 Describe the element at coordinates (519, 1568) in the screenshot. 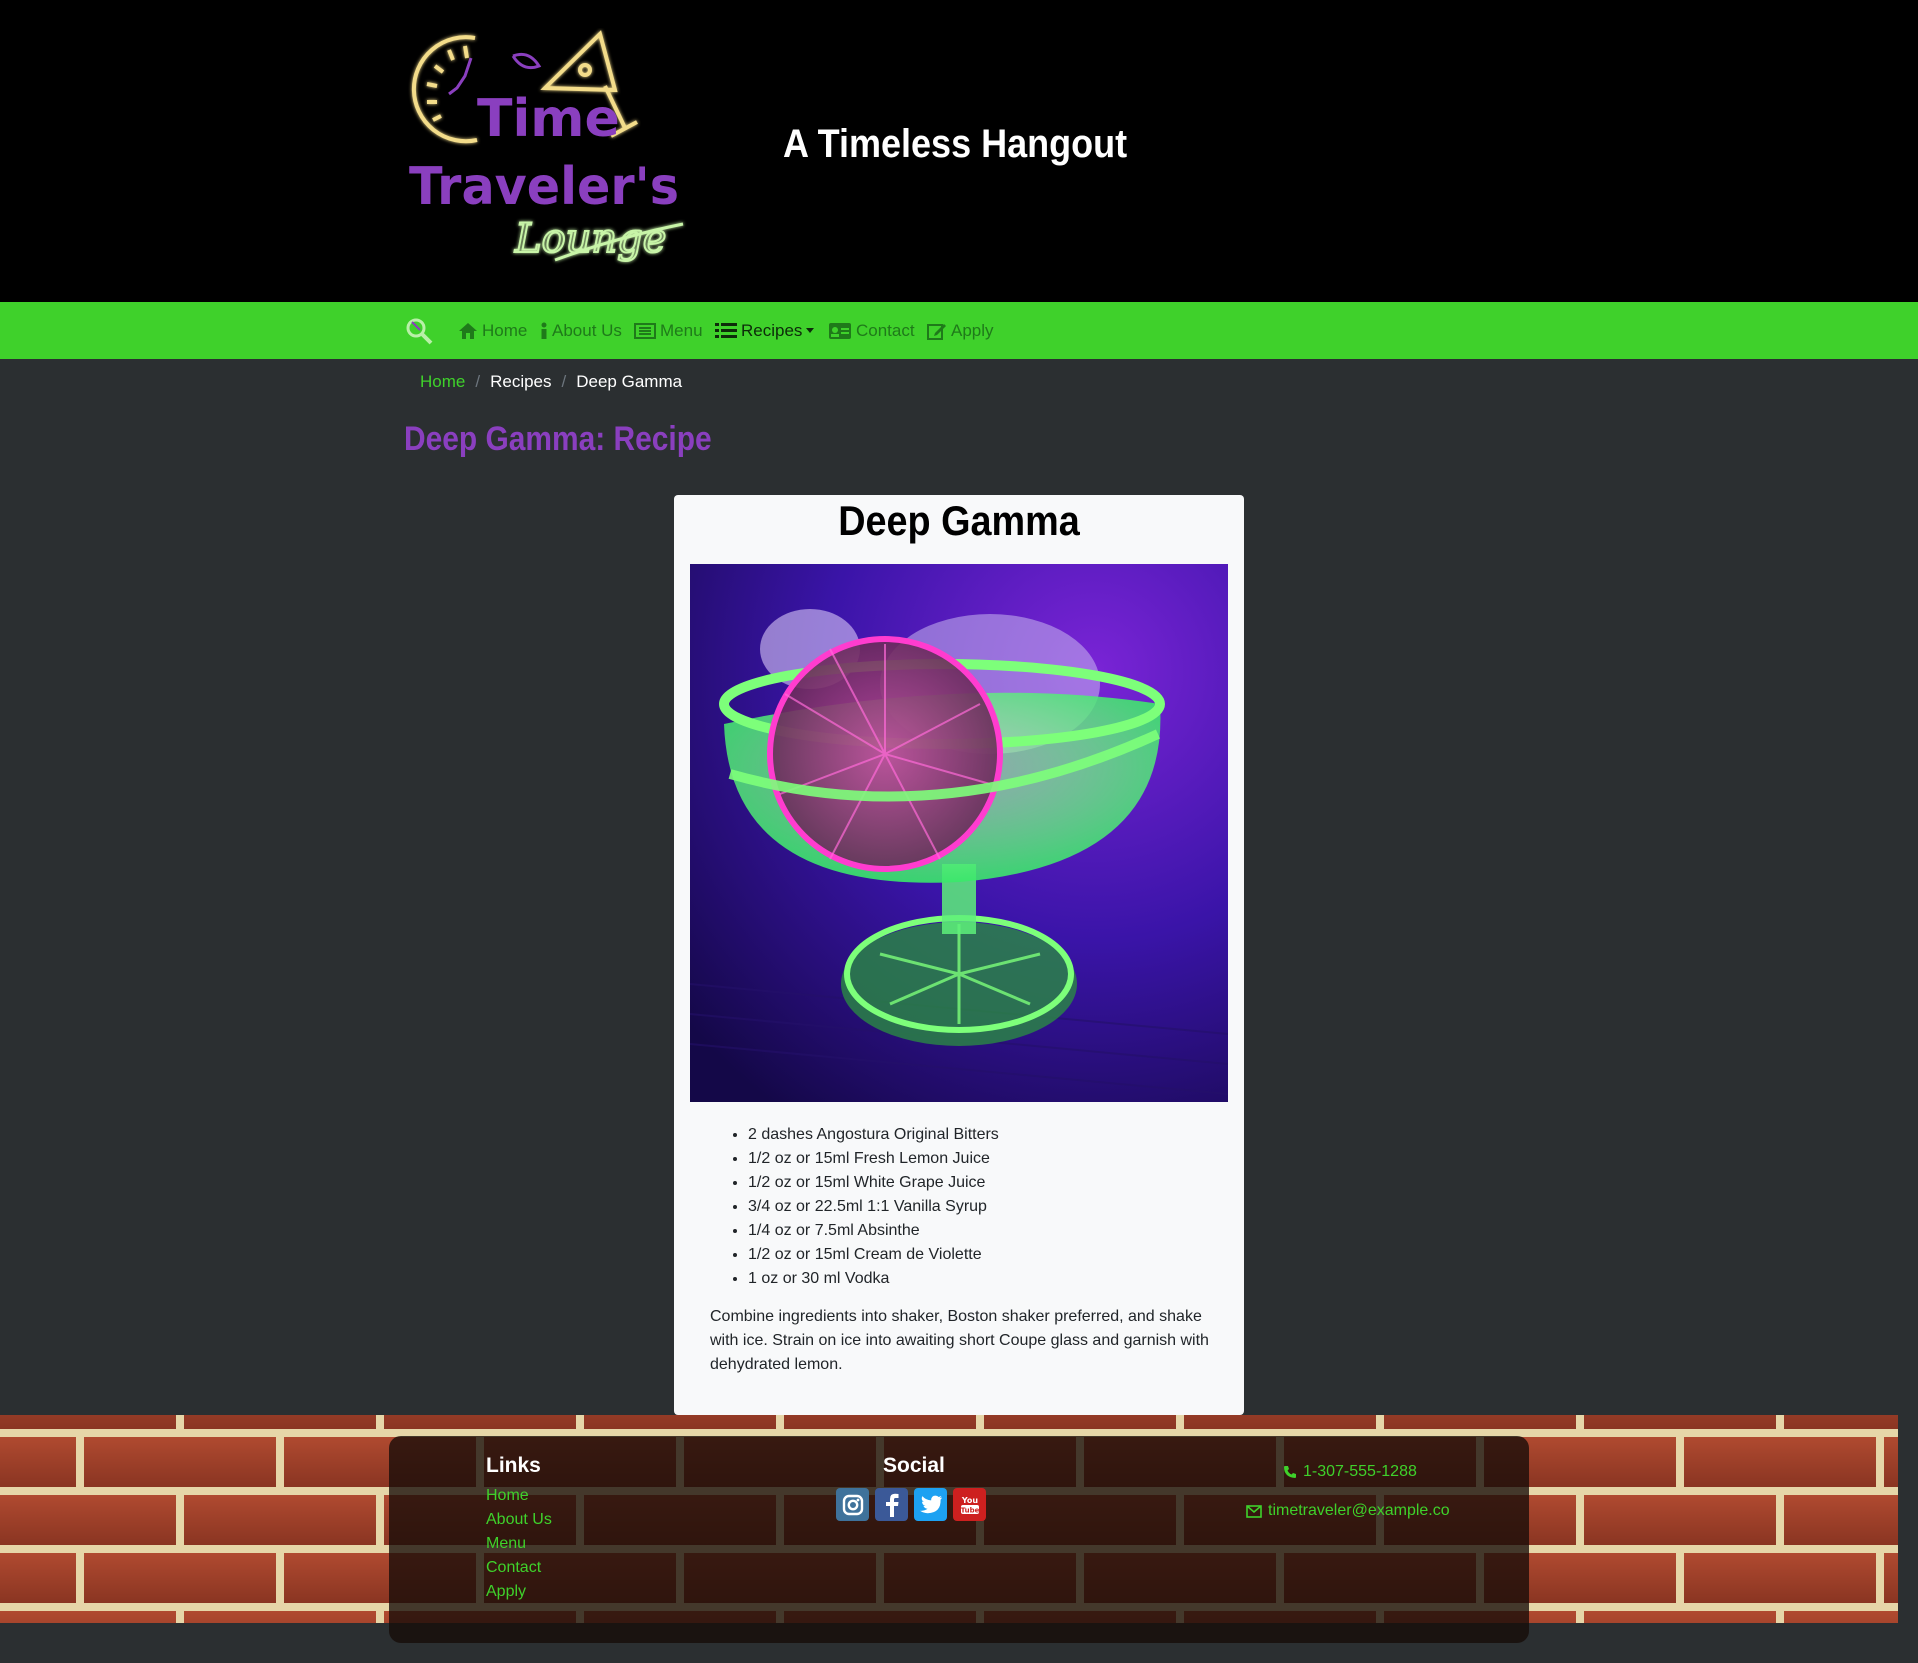

I see `footer-link-contact: Contact` at that location.